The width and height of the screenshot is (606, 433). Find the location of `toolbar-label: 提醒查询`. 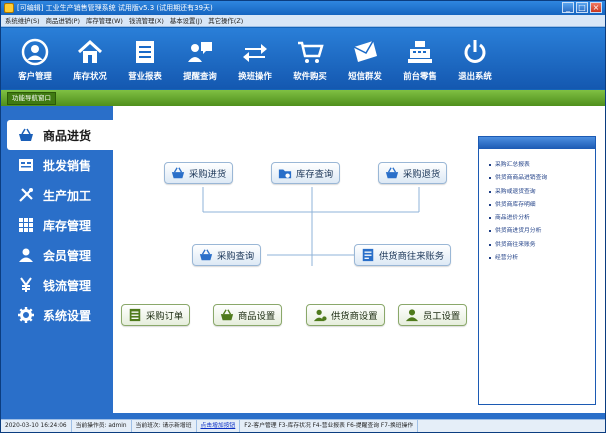

toolbar-label: 提醒查询 is located at coordinates (200, 76).